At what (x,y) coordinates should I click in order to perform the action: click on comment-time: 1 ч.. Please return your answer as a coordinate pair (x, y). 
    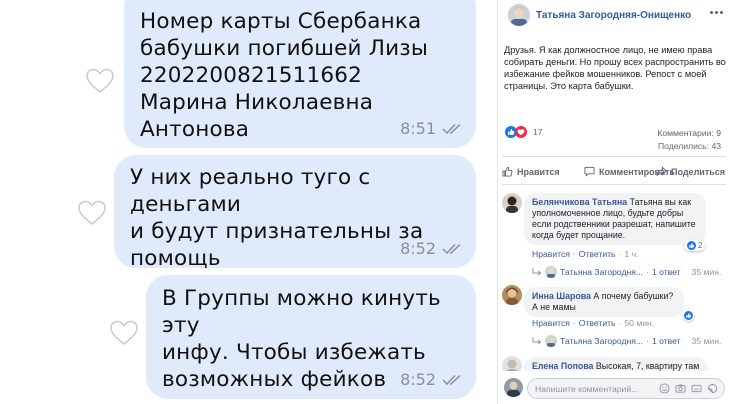
    Looking at the image, I should click on (631, 254).